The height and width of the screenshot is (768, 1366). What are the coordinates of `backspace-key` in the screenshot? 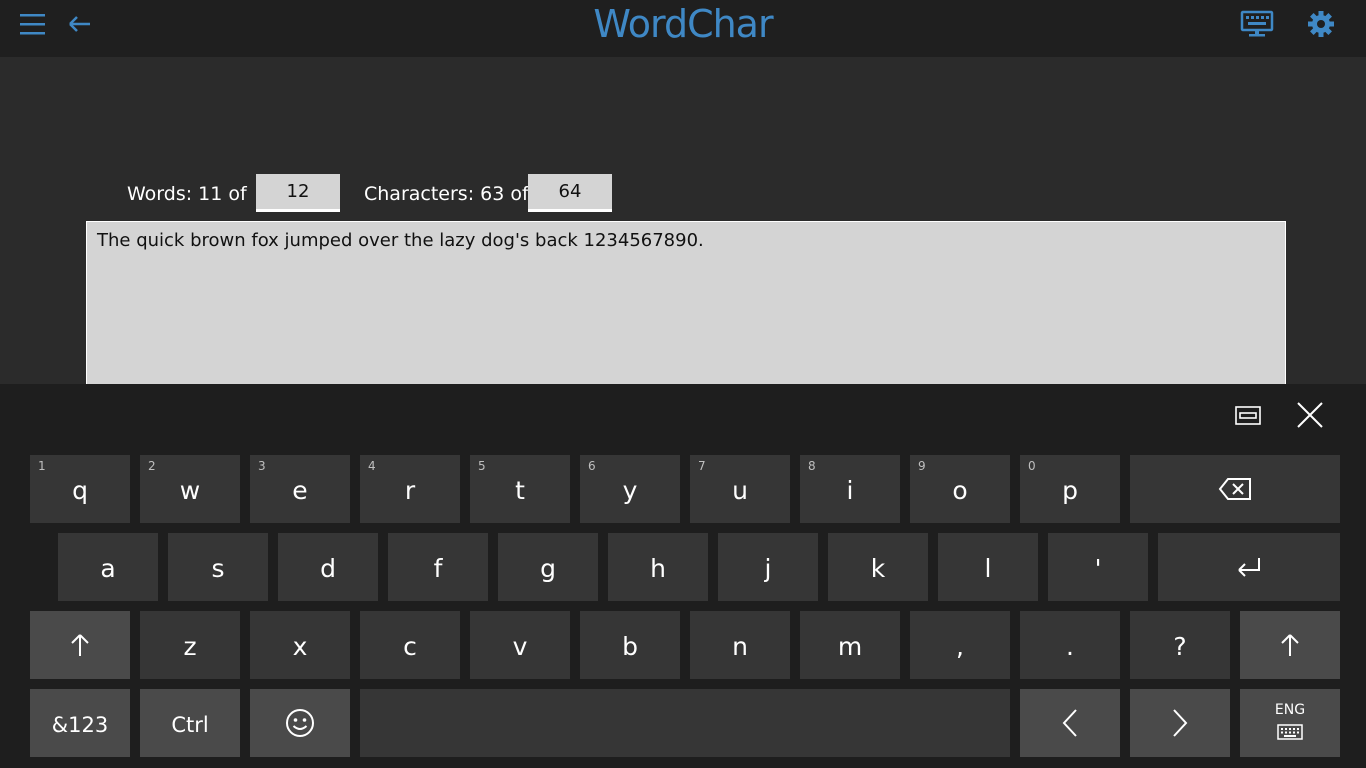 It's located at (1235, 489).